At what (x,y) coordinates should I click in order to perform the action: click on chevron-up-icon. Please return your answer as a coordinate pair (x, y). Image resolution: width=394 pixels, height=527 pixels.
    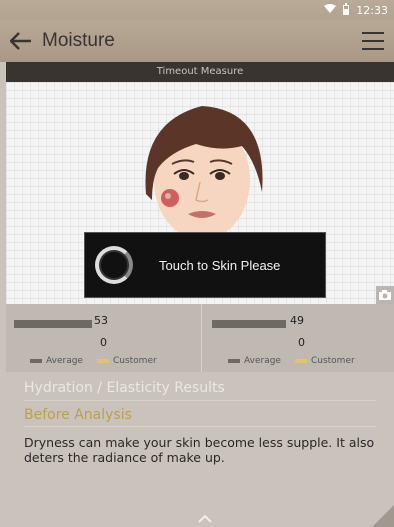
    Looking at the image, I should click on (205, 519).